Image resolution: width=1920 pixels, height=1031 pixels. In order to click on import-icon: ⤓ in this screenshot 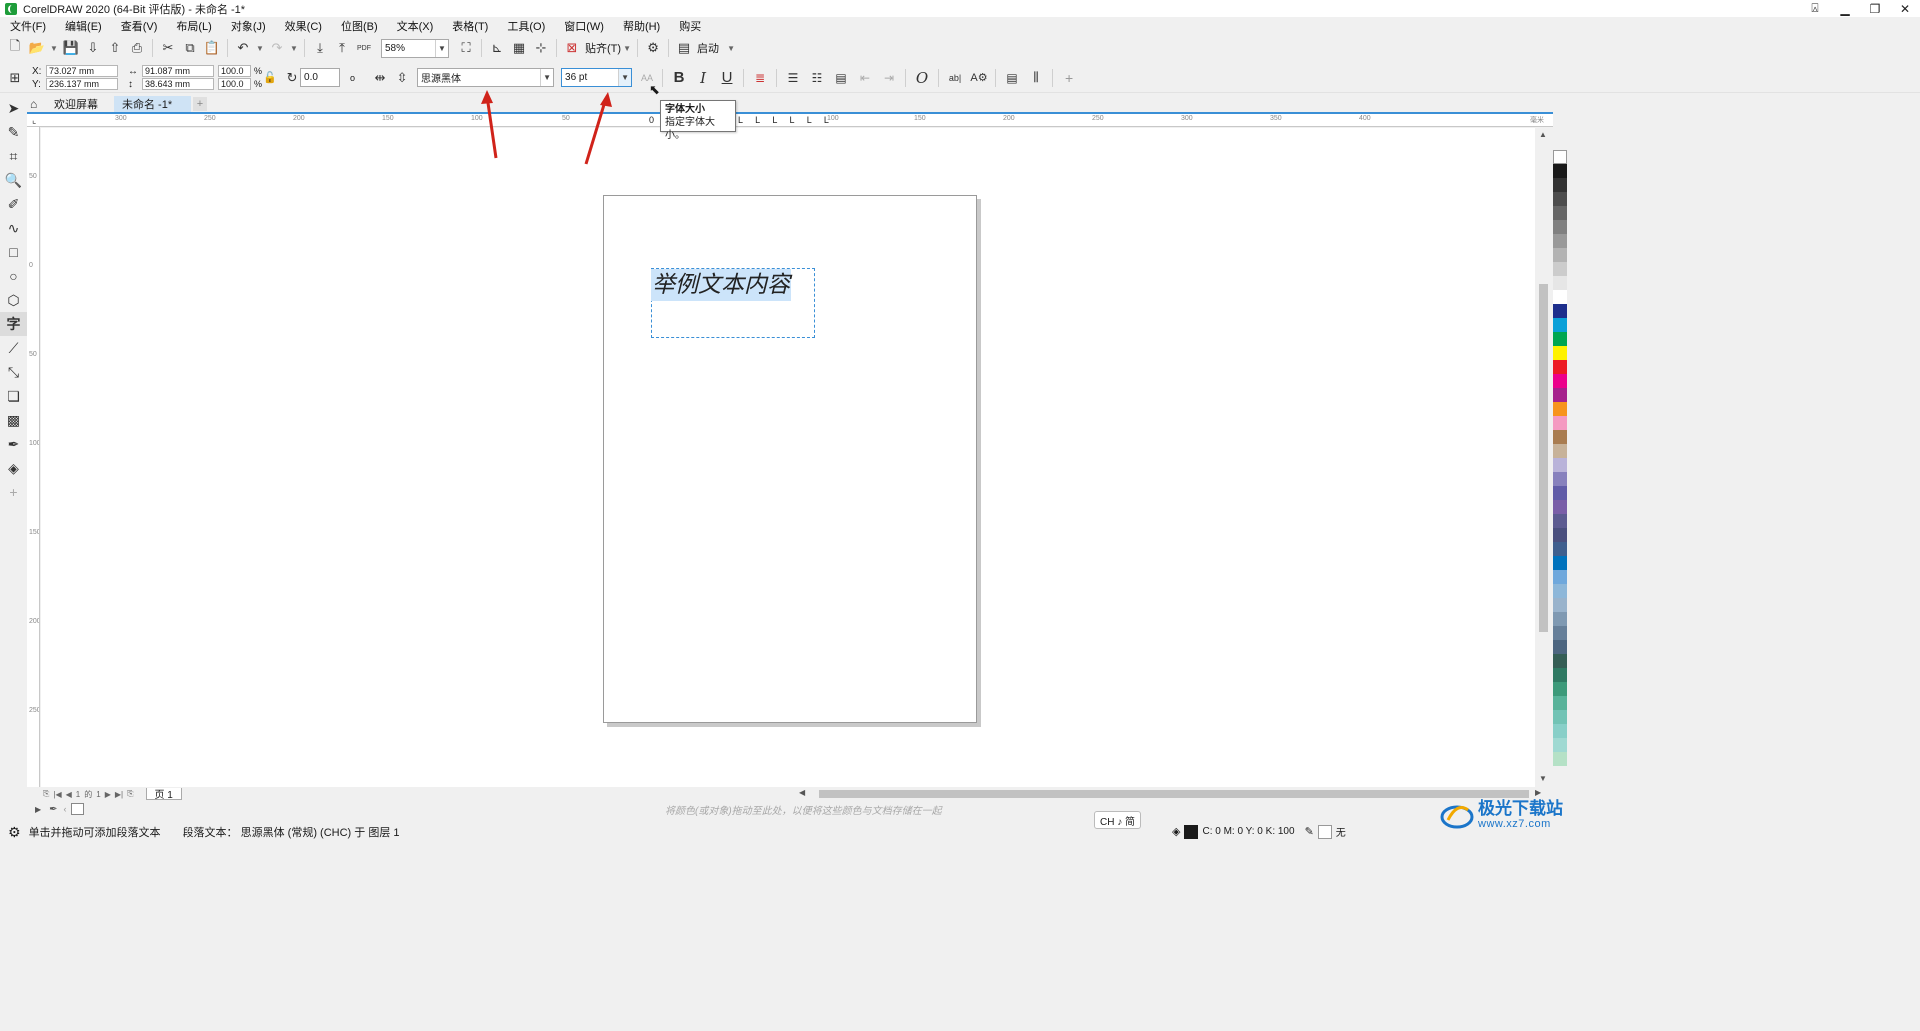, I will do `click(320, 48)`.